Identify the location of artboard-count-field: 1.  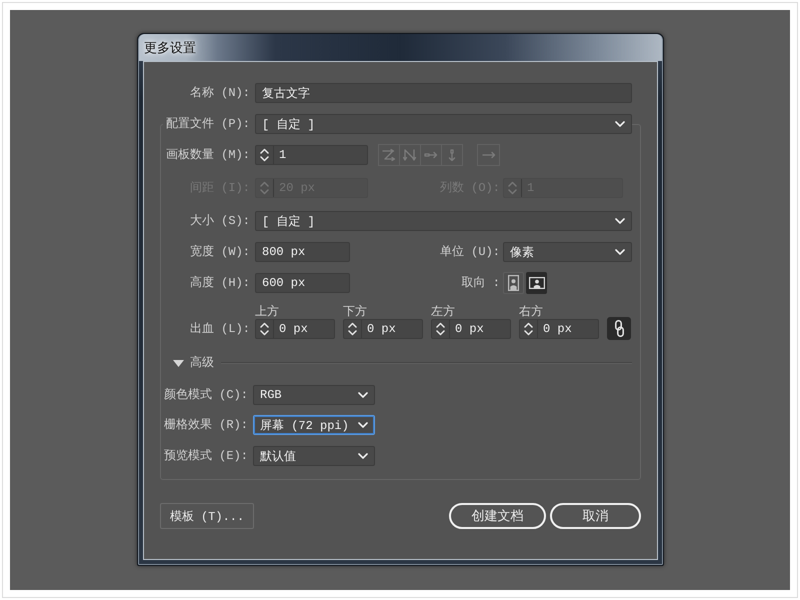
(311, 155).